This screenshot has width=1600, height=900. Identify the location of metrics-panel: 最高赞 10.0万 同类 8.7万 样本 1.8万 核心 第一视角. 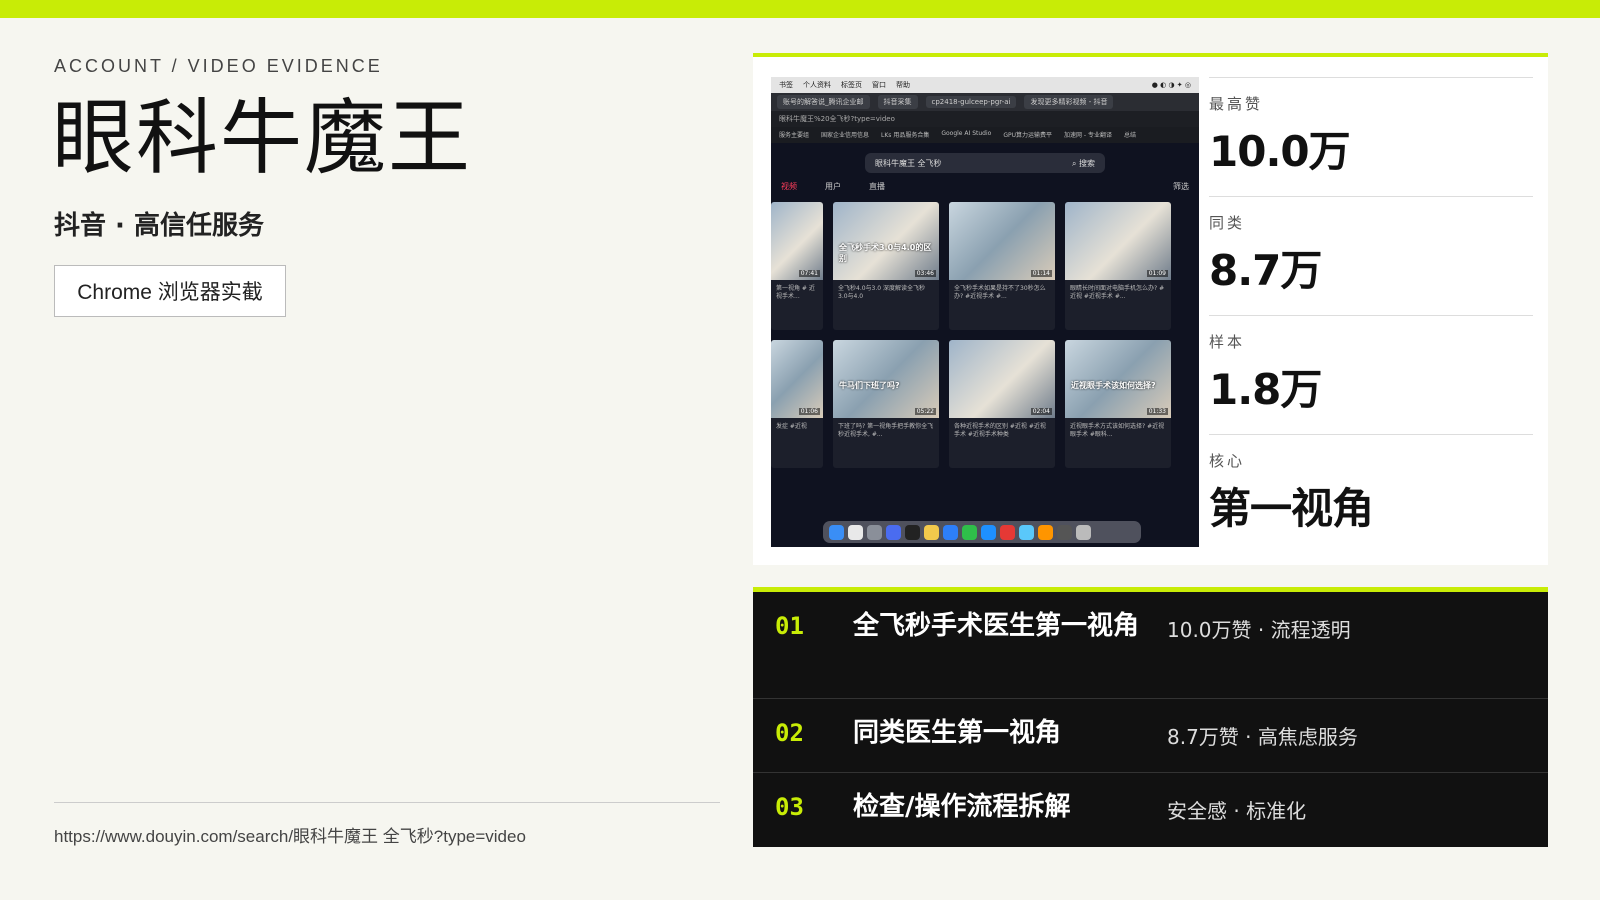
(1371, 315).